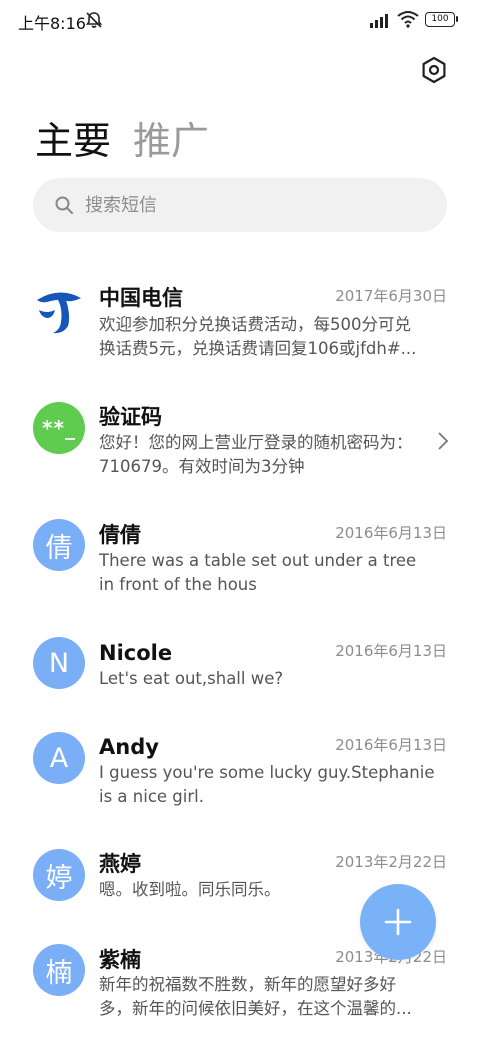 This screenshot has width=480, height=1040. Describe the element at coordinates (120, 864) in the screenshot. I see `contact-name: 燕婷` at that location.